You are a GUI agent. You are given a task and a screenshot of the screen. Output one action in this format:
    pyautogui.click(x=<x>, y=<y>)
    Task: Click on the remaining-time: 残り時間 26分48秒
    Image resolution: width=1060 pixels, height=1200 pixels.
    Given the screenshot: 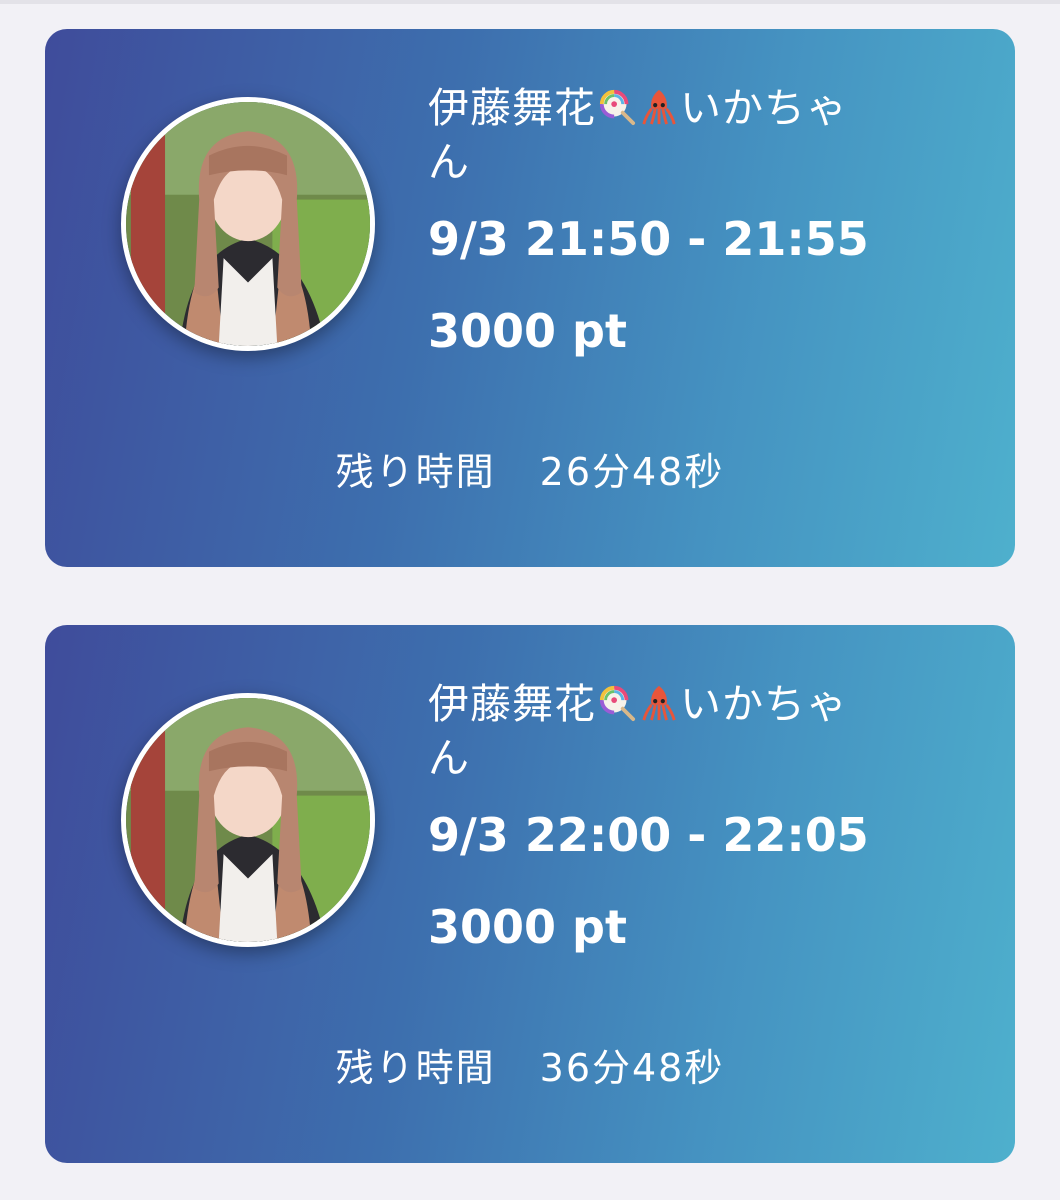 What is the action you would take?
    pyautogui.click(x=530, y=472)
    